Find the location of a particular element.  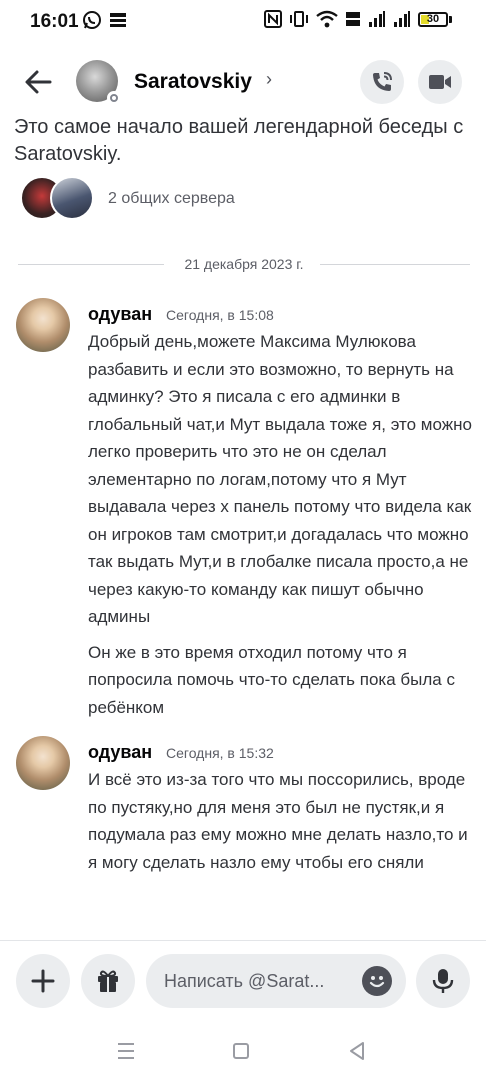

menu-lines-icon is located at coordinates (126, 1051).